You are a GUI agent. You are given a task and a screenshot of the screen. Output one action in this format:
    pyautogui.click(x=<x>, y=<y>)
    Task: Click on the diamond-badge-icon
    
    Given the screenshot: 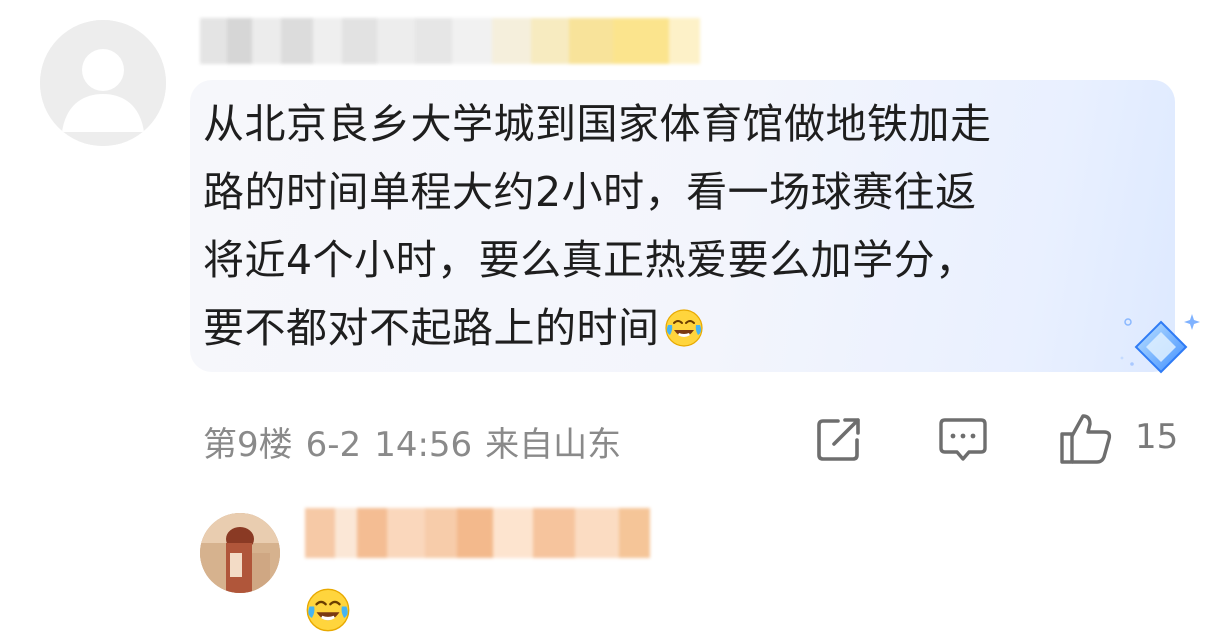 What is the action you would take?
    pyautogui.click(x=1160, y=344)
    